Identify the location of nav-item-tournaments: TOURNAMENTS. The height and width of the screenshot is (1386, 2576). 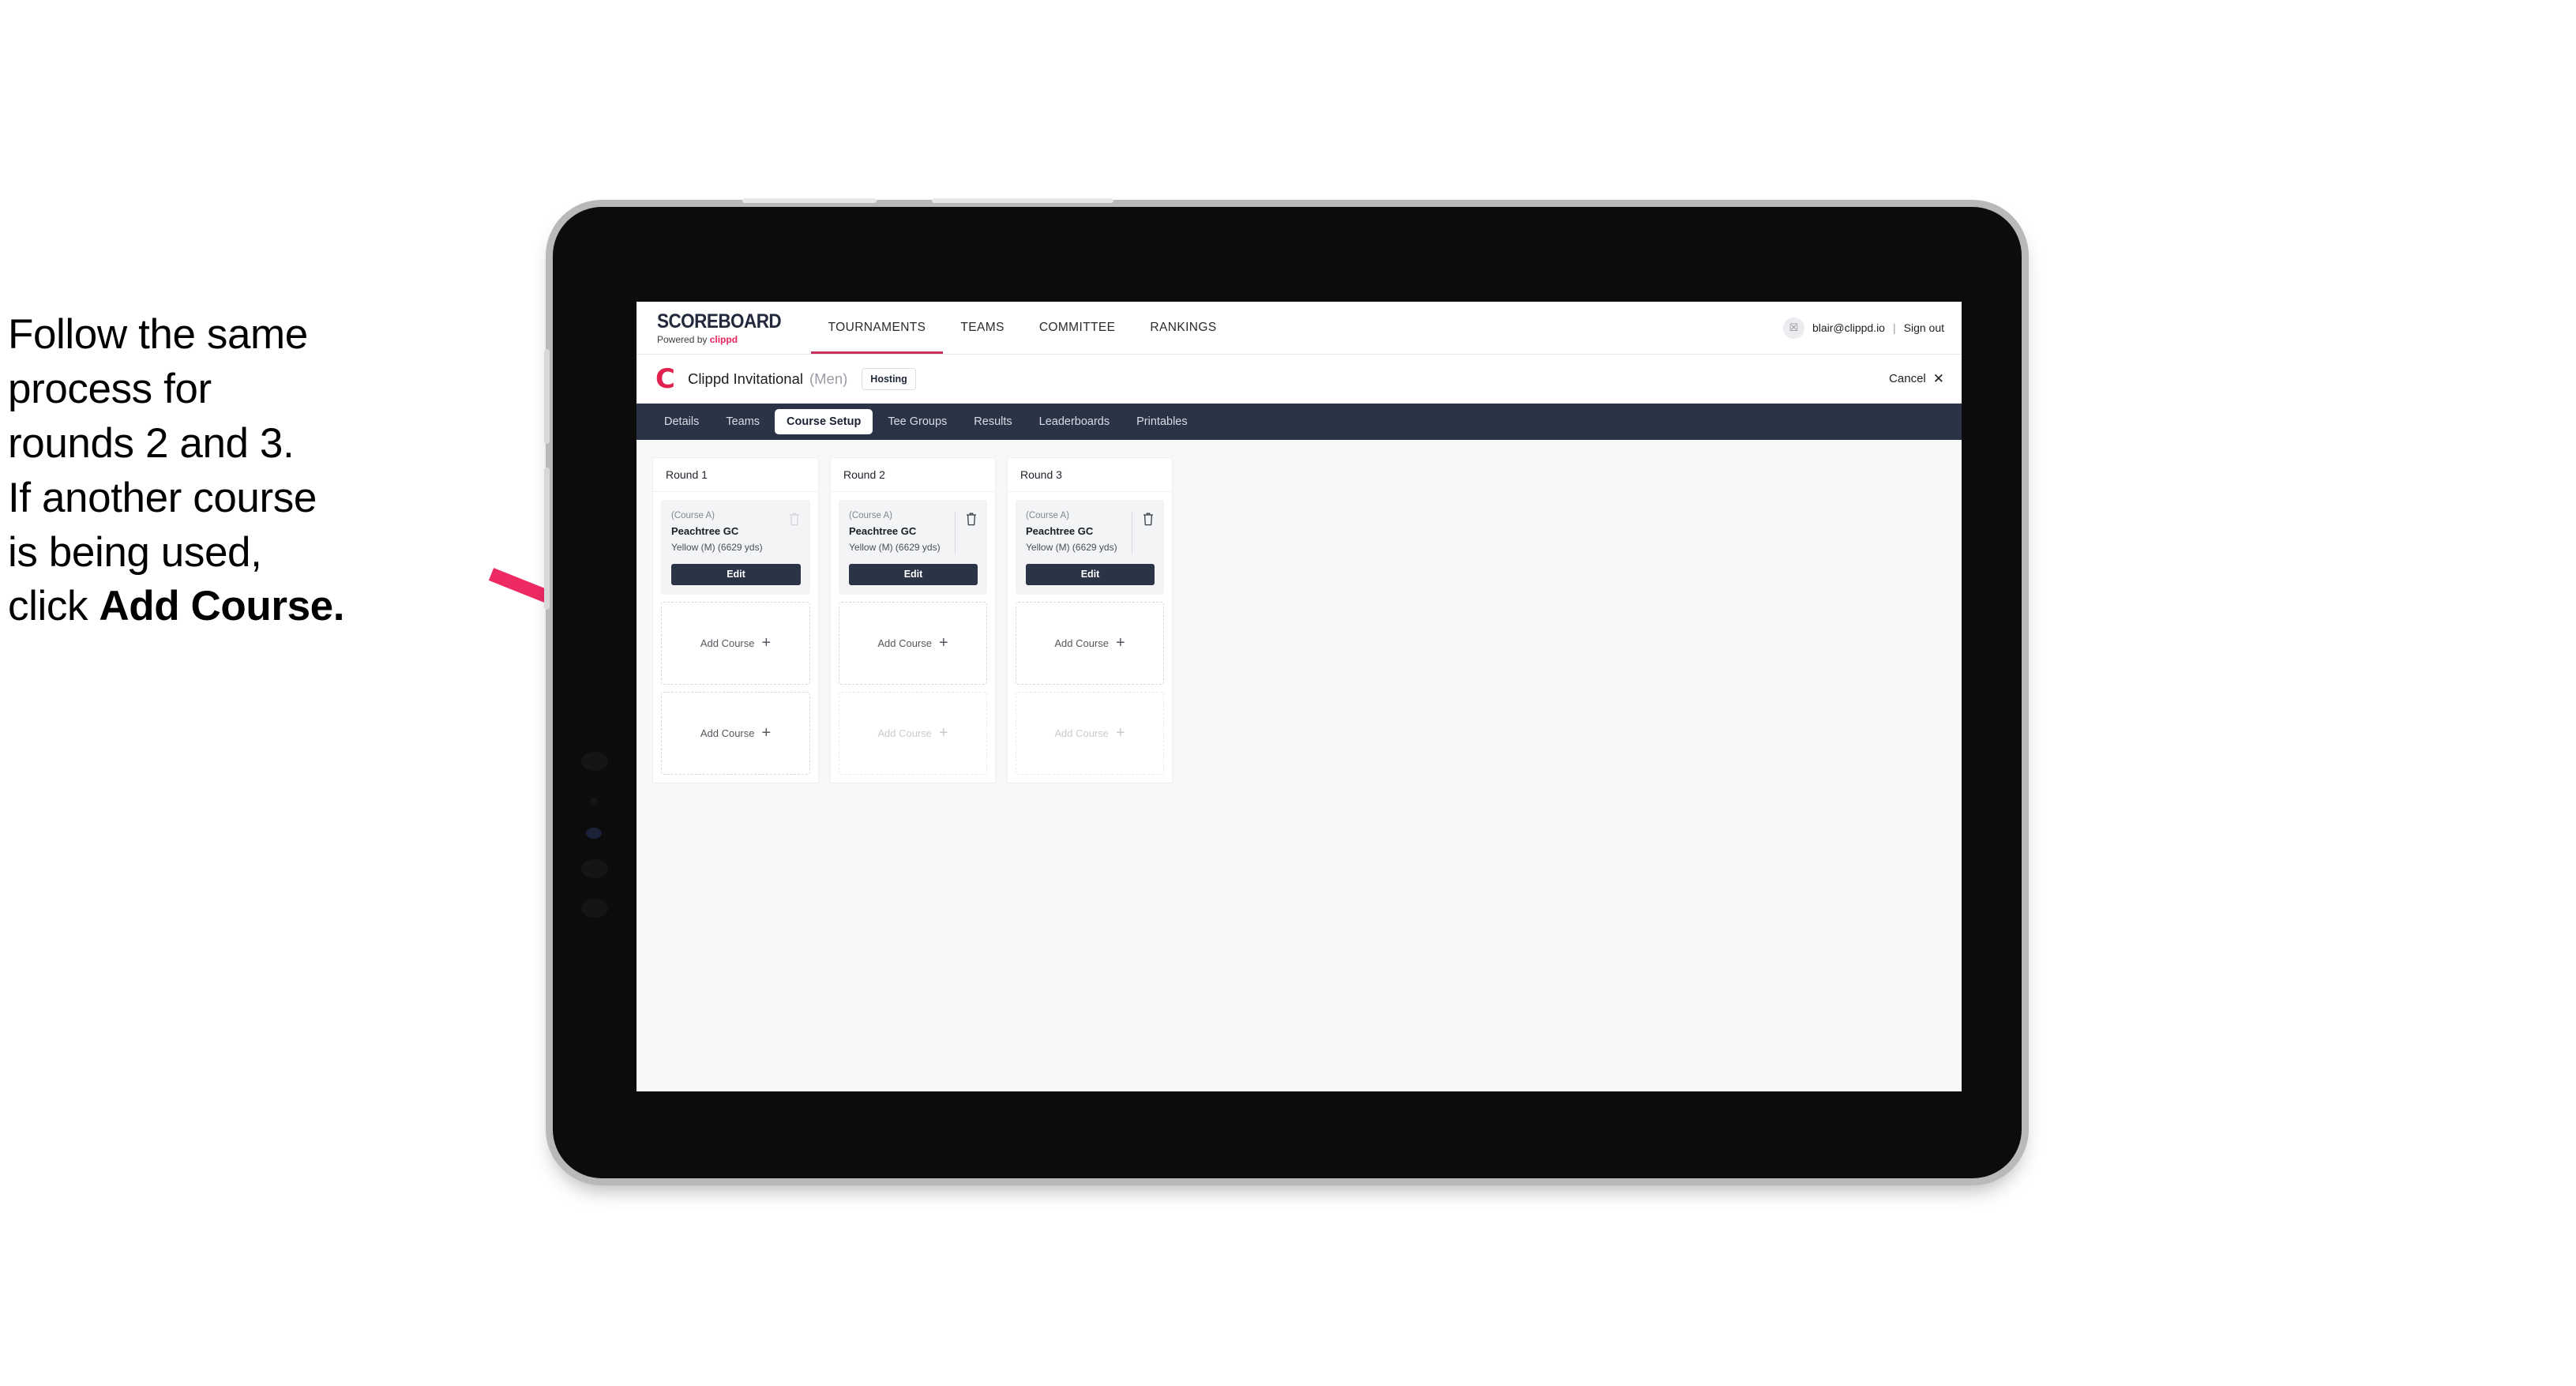
(877, 328).